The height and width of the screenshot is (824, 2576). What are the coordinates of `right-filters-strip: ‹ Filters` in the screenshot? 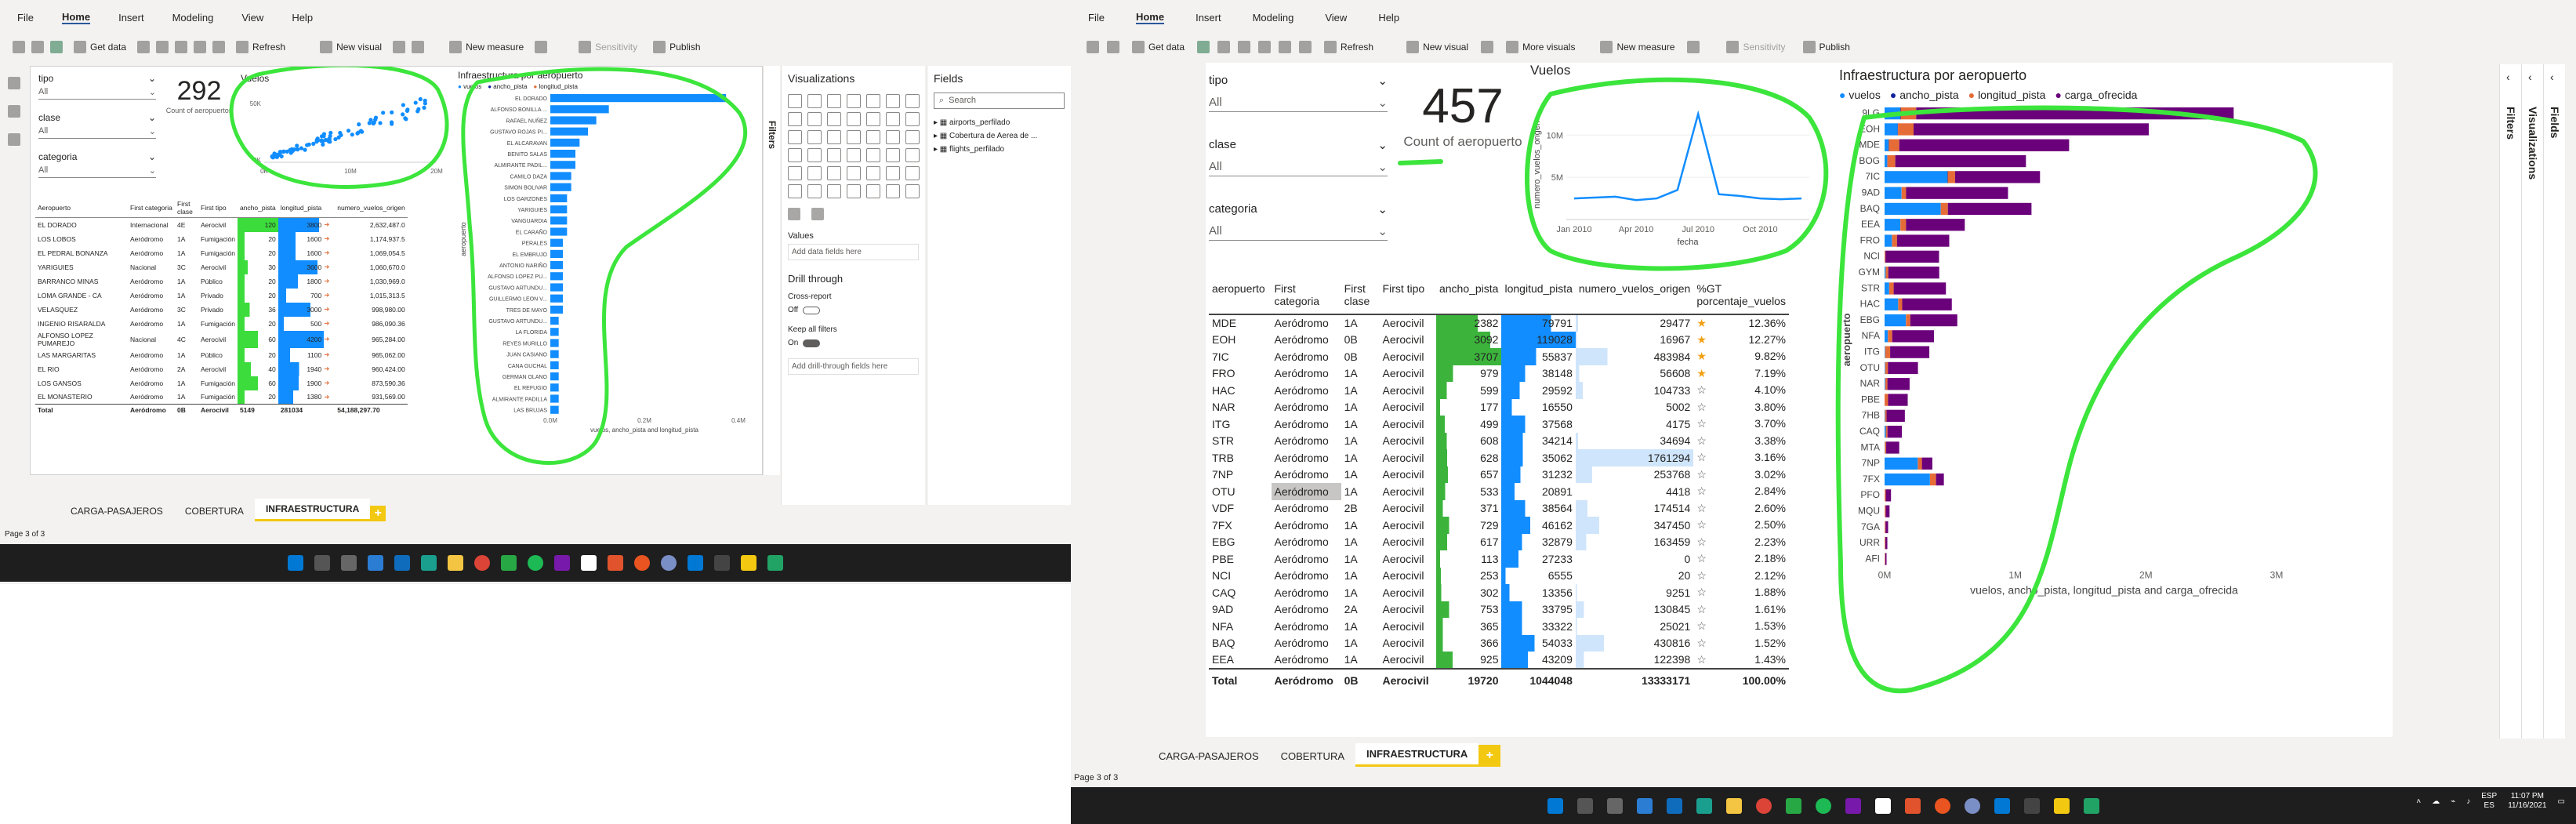 It's located at (2510, 401).